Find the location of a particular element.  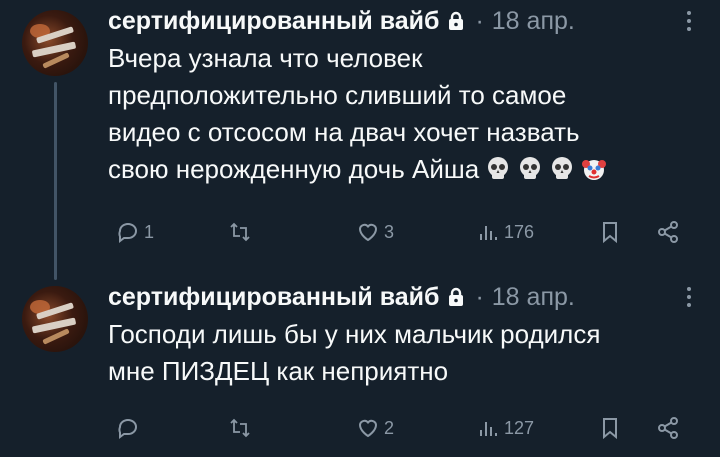

like-button: 3 is located at coordinates (375, 232).